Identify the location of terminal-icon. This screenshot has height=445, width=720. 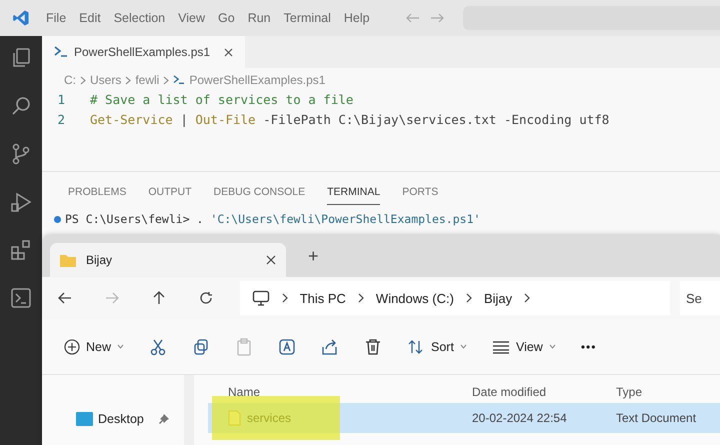
(21, 298).